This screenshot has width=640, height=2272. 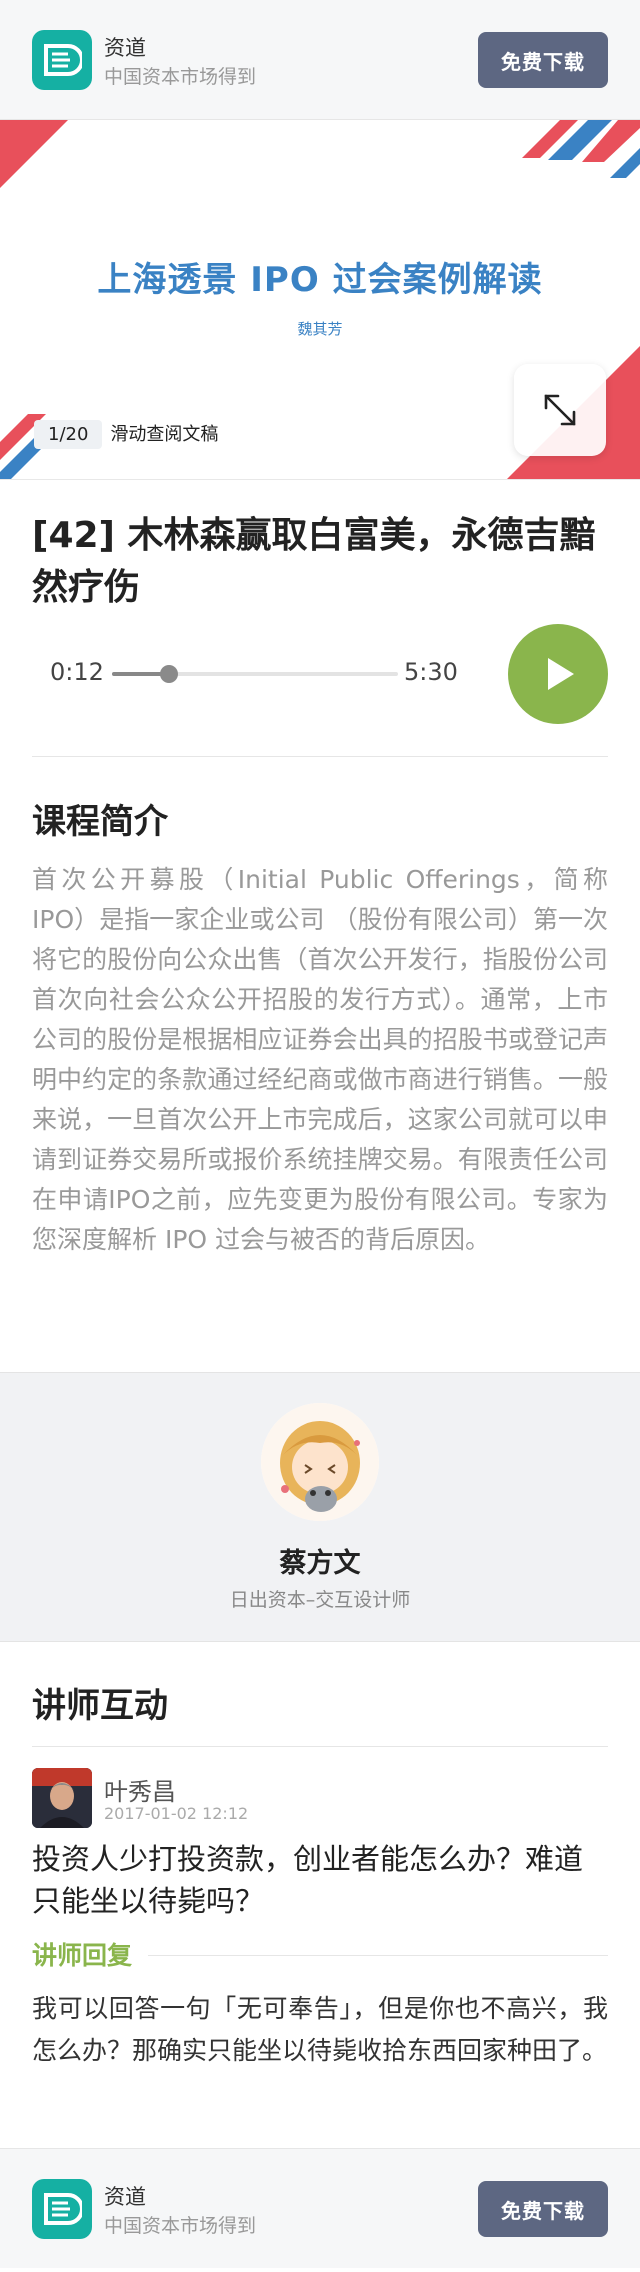 I want to click on user-avatar, so click(x=62, y=1798).